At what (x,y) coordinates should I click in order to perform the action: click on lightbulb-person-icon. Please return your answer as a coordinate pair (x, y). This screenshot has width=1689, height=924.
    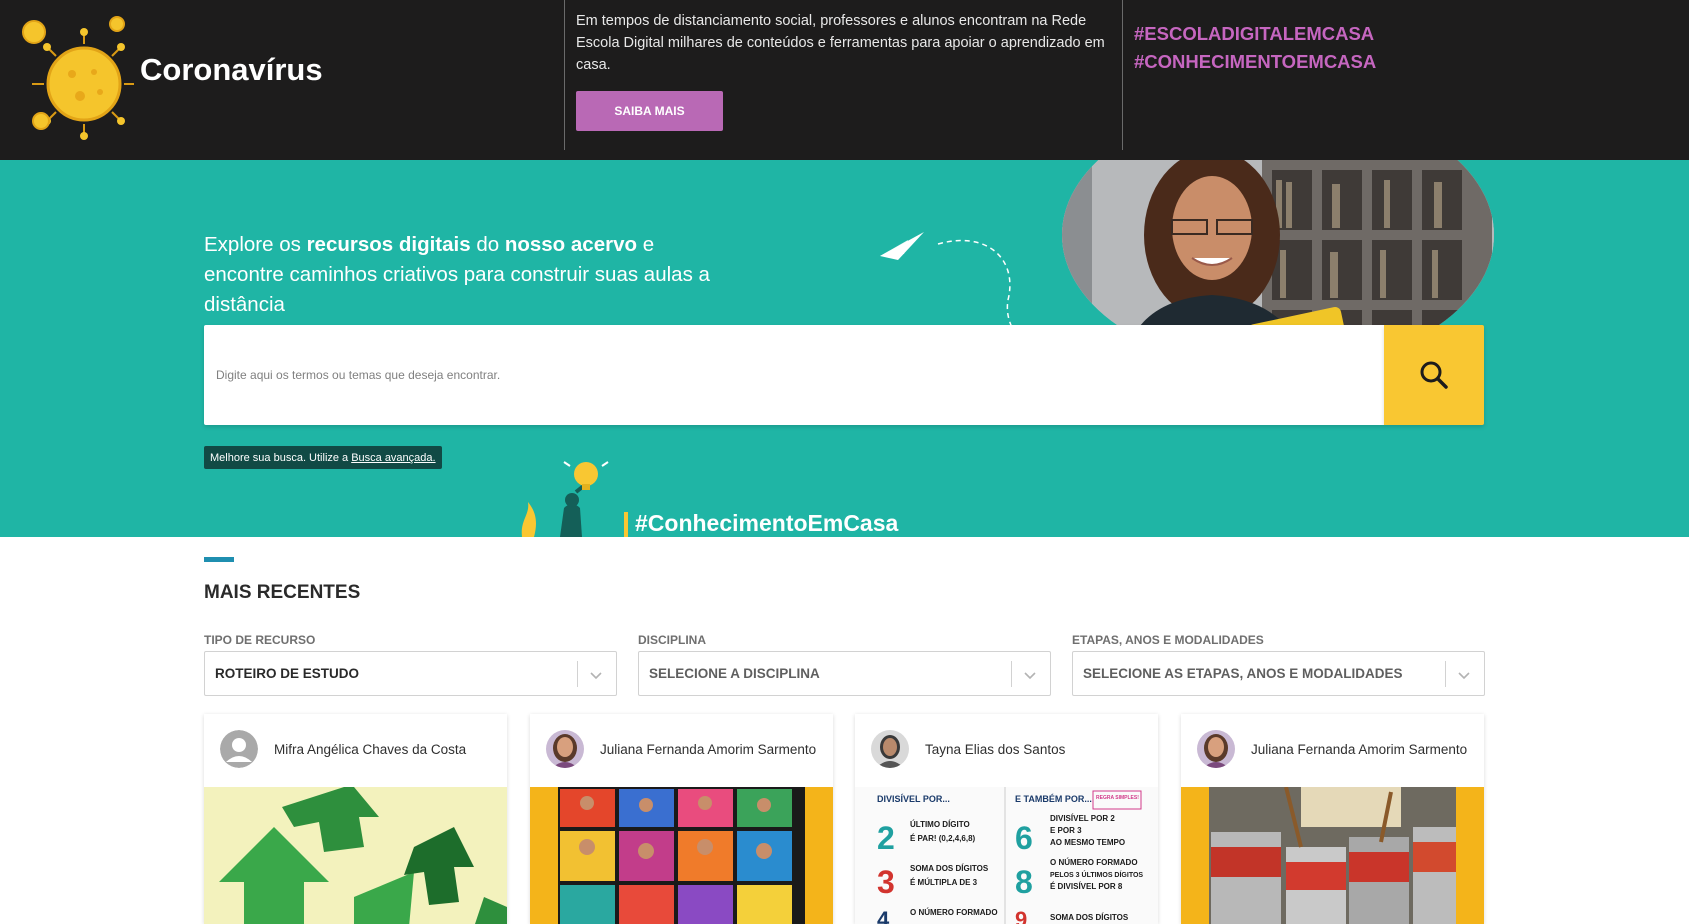
    Looking at the image, I should click on (565, 494).